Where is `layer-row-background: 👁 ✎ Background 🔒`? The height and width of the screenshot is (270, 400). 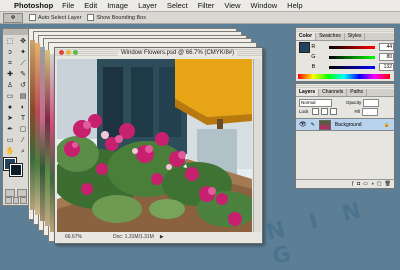
layer-row-background: 👁 ✎ Background 🔒 is located at coordinates (345, 124).